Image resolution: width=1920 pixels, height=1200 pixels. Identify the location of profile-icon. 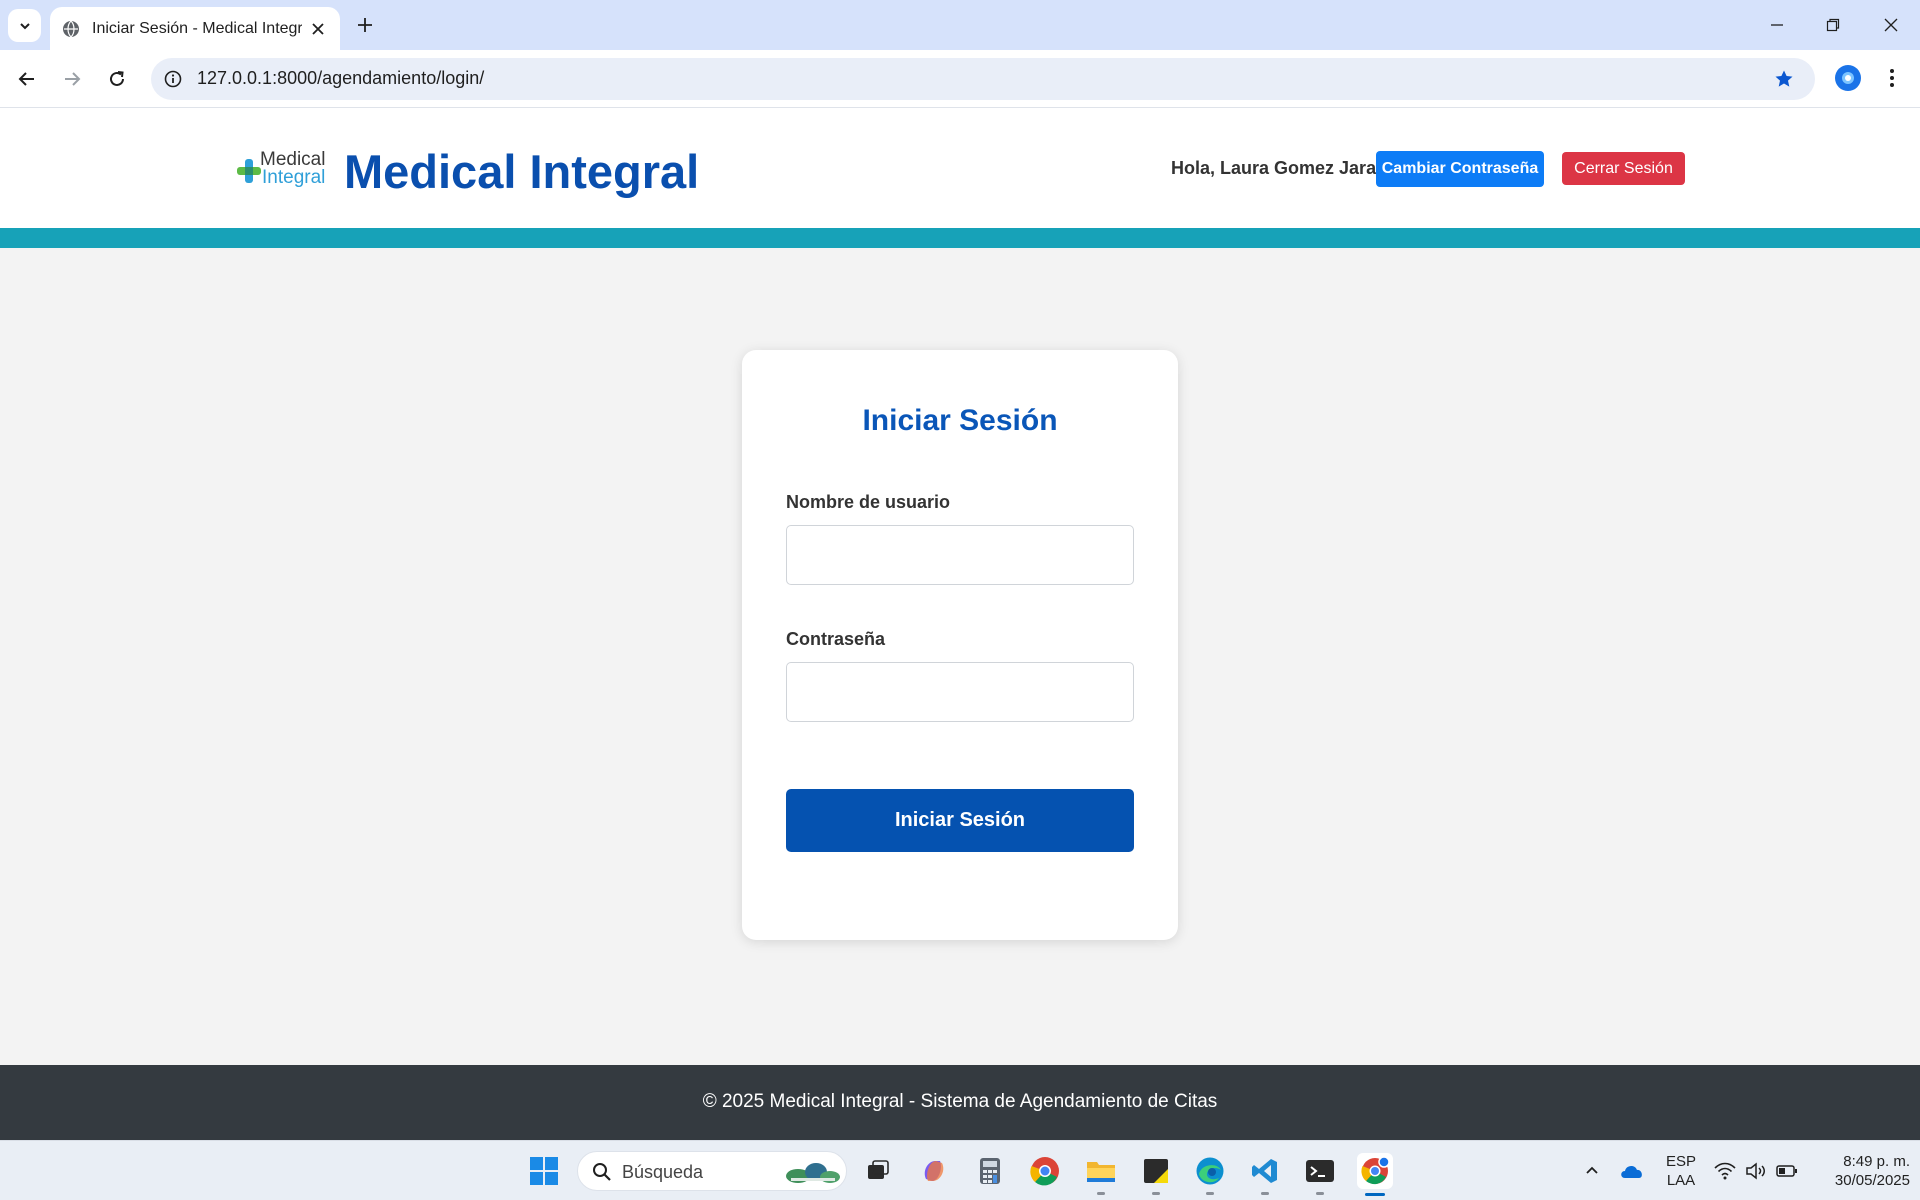
(1848, 78).